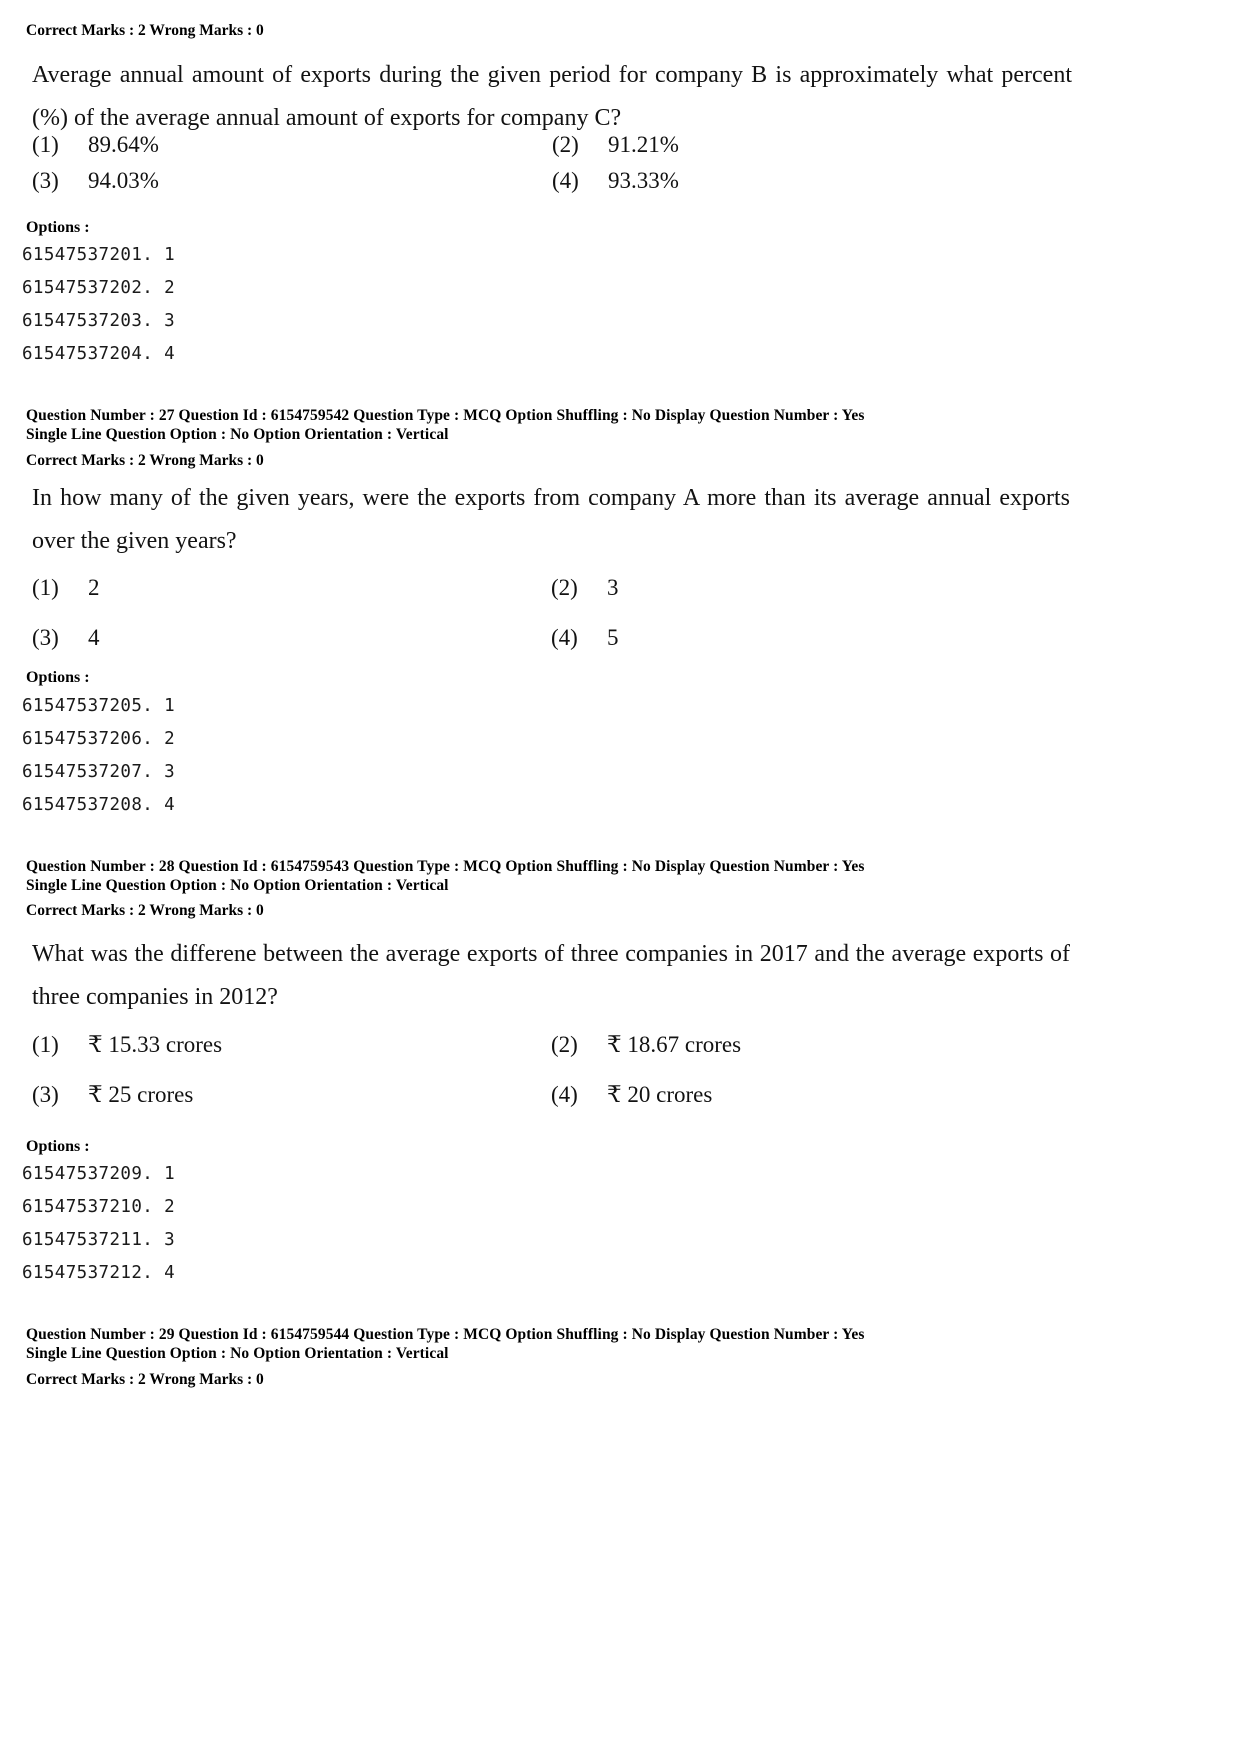 The width and height of the screenshot is (1240, 1754). I want to click on choice-value-3: 94.03%, so click(320, 181).